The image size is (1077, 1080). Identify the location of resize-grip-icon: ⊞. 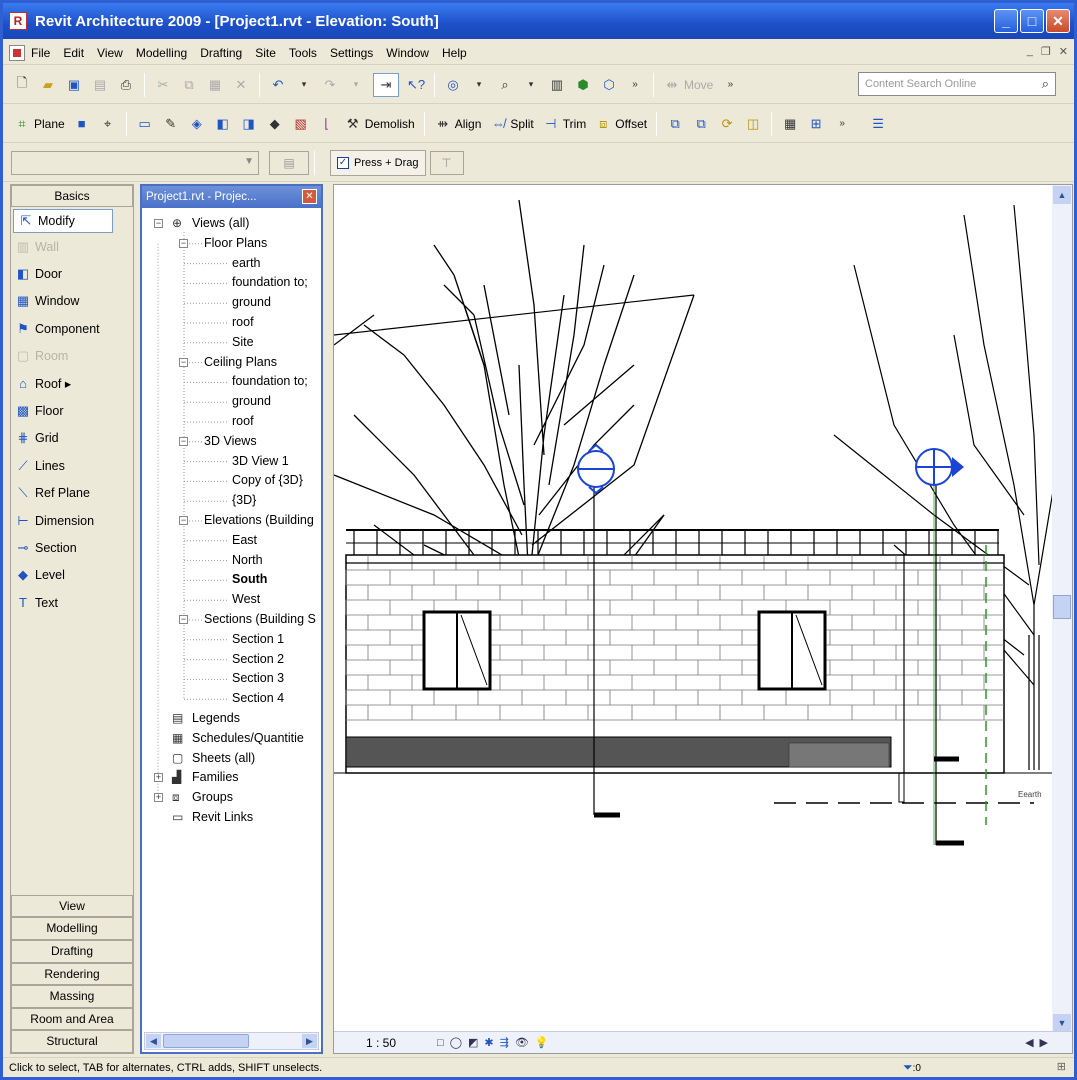
(1061, 1066).